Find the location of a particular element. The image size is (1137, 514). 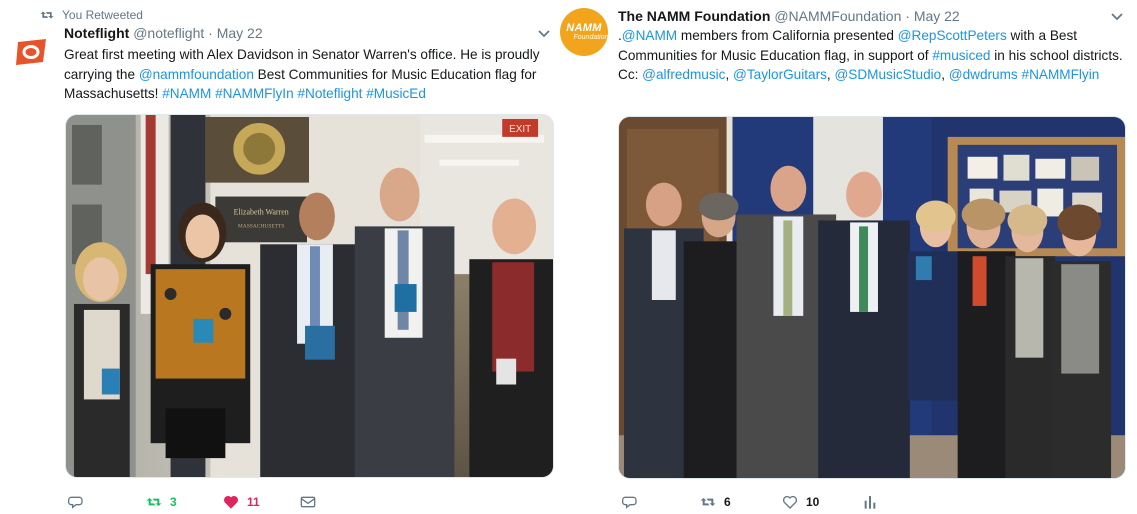

namm-avatar: NAMM Foundation is located at coordinates (584, 32).